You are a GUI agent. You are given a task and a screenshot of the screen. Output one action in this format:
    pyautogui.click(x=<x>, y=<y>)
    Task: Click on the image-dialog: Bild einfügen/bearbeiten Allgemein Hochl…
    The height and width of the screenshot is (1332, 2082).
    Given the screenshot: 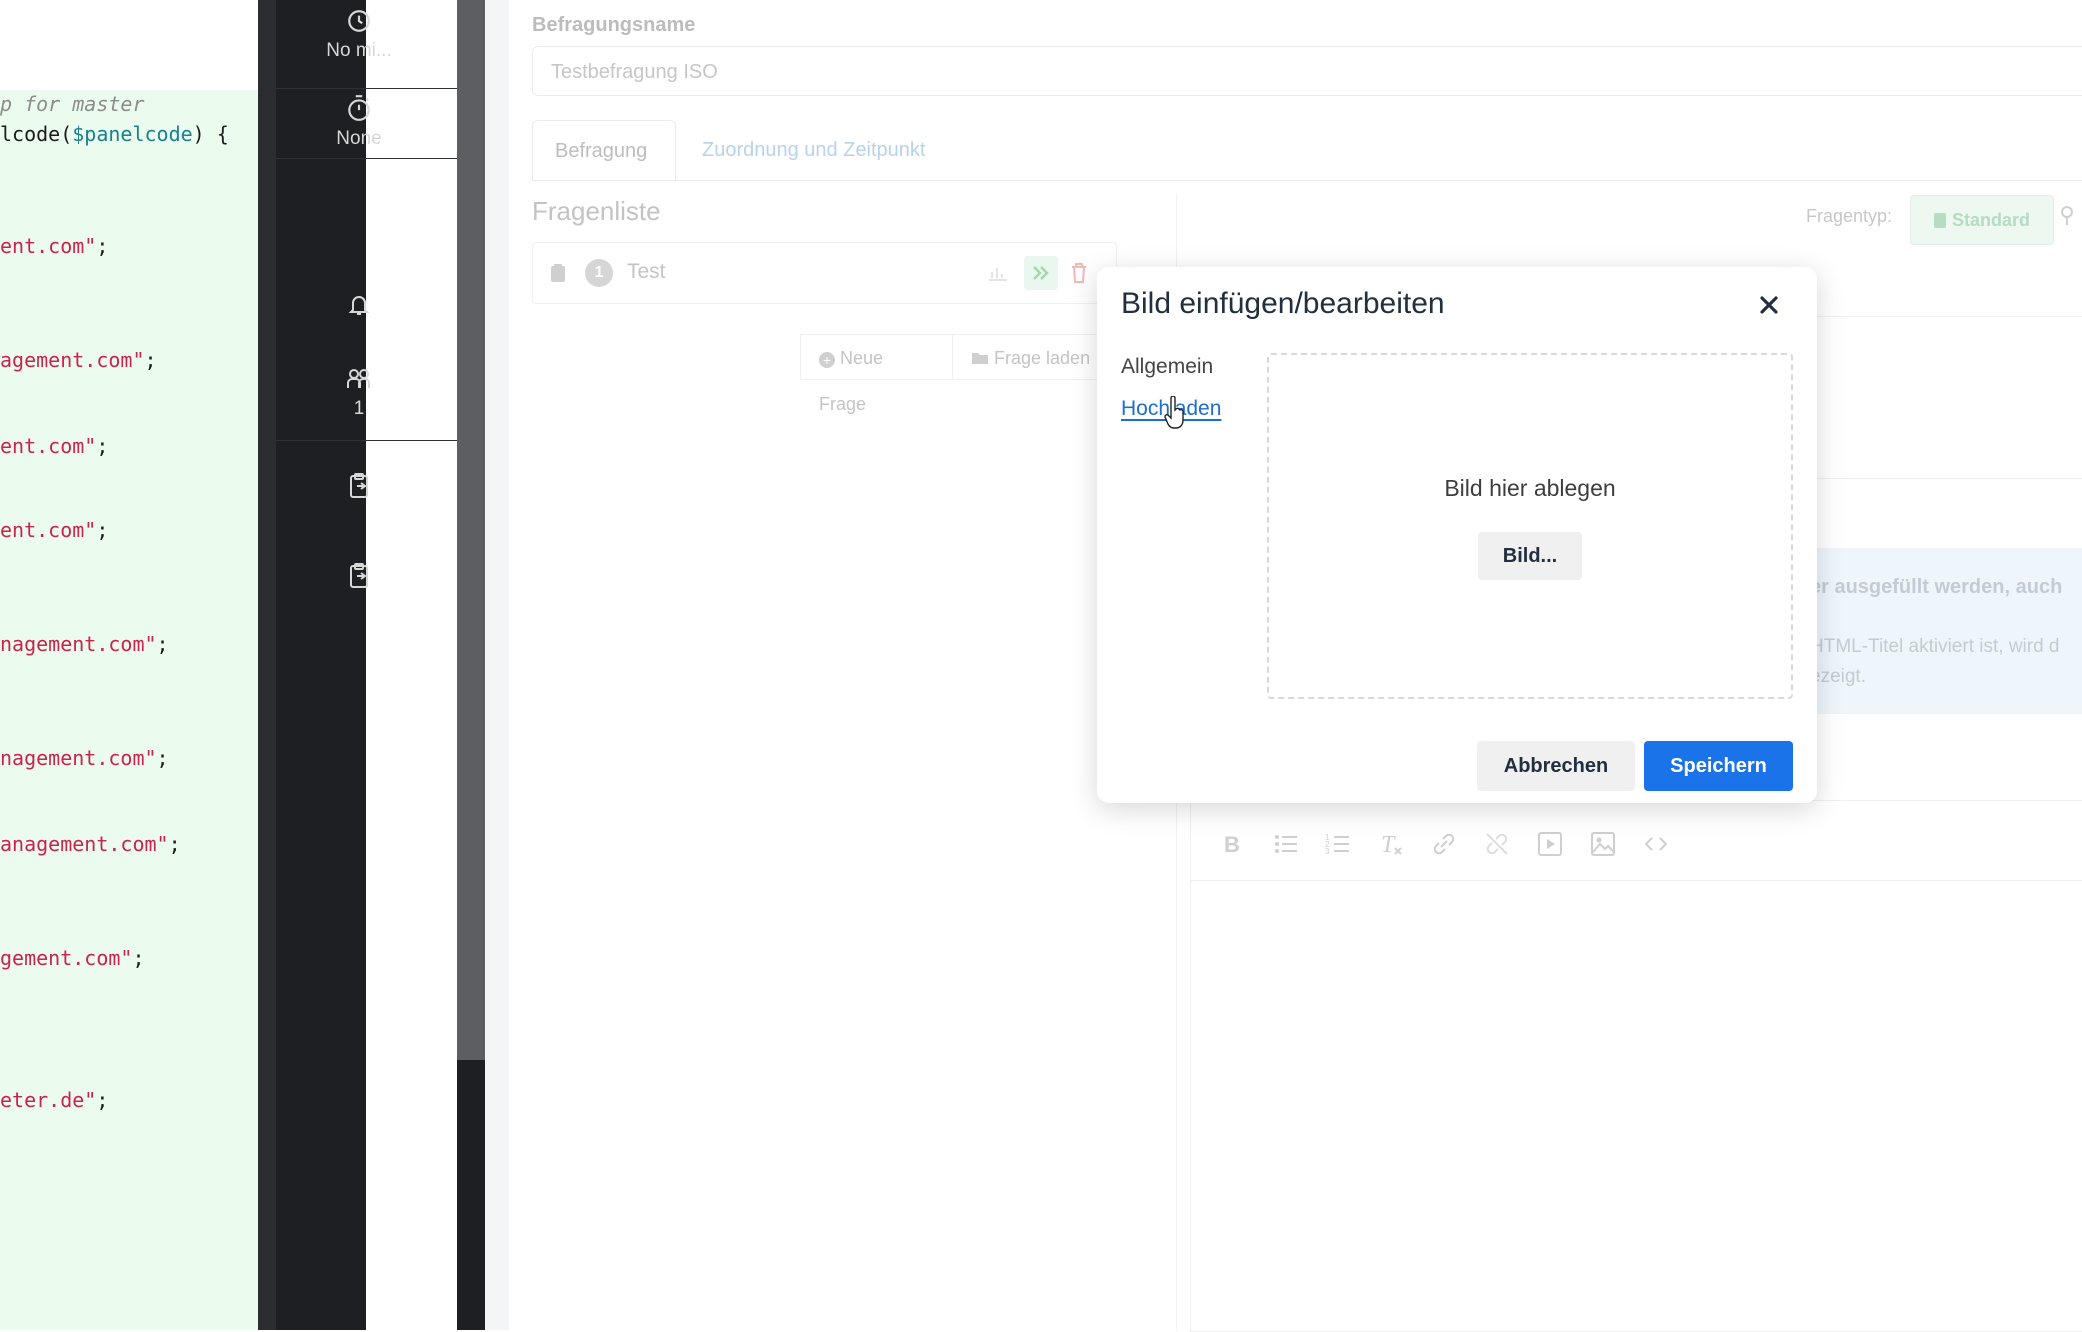 What is the action you would take?
    pyautogui.click(x=1457, y=535)
    